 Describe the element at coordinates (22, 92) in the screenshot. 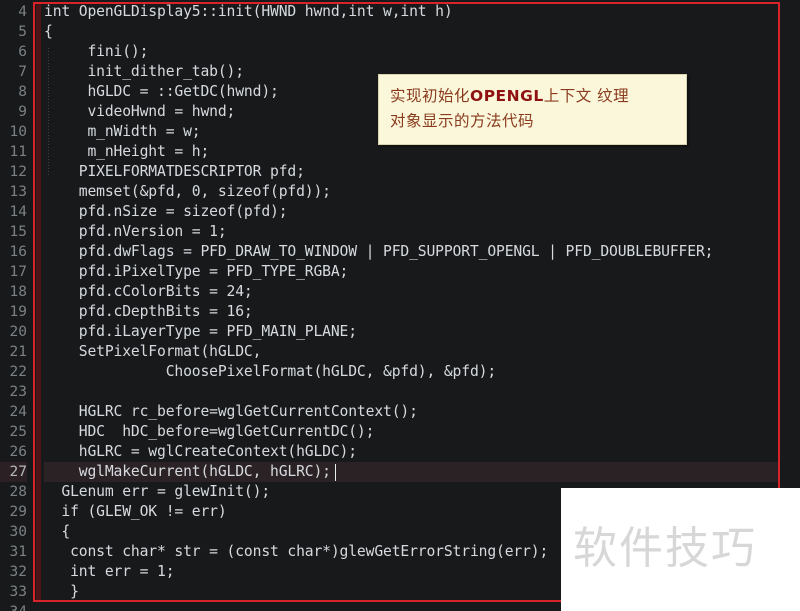

I see `gutter-line-number: 8` at that location.